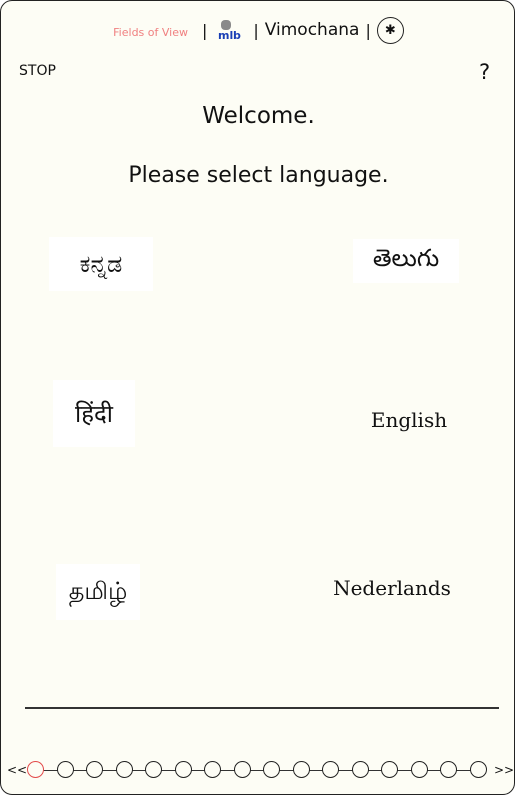  Describe the element at coordinates (237, 35) in the screenshot. I see `svg-text: b` at that location.